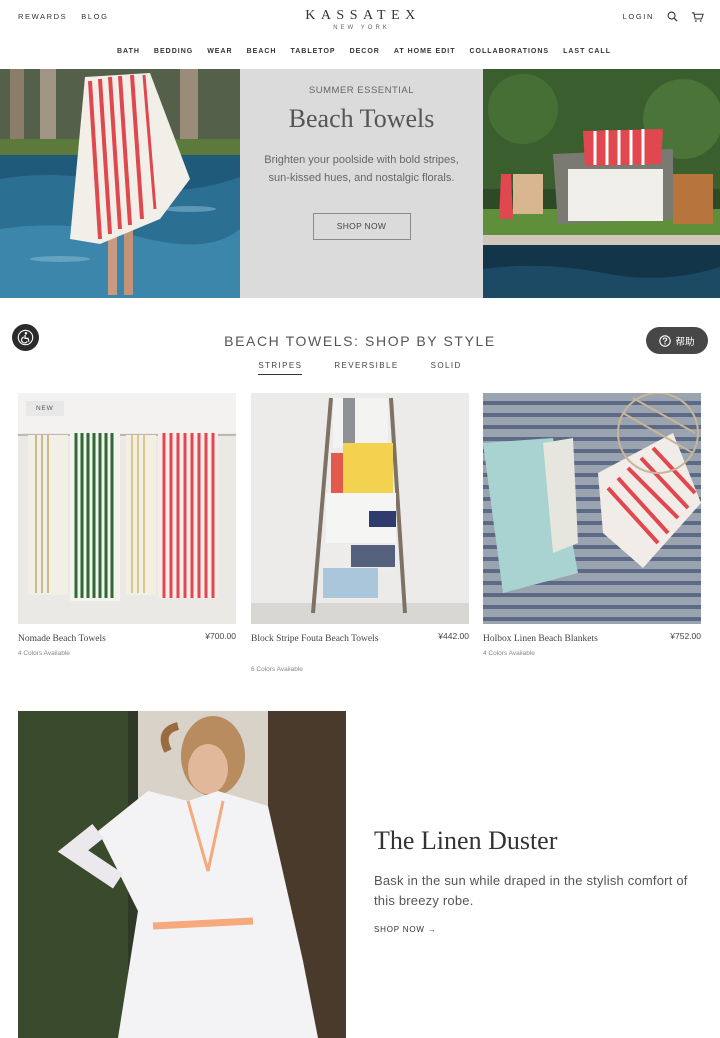 Image resolution: width=720 pixels, height=1038 pixels. What do you see at coordinates (361, 226) in the screenshot?
I see `hero-shop-now-button: SHOP NOW` at bounding box center [361, 226].